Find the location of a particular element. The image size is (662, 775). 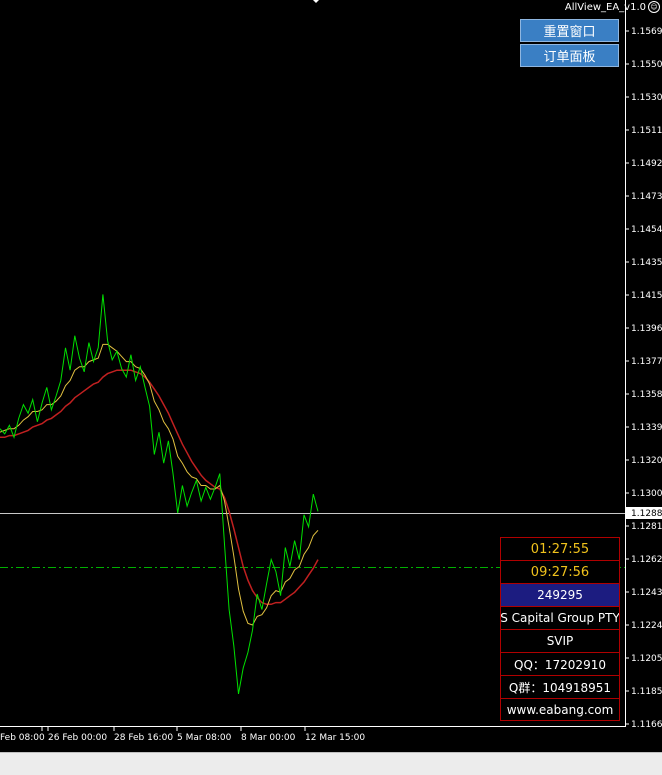

price-tick-label: 1.15305 is located at coordinates (646, 98).